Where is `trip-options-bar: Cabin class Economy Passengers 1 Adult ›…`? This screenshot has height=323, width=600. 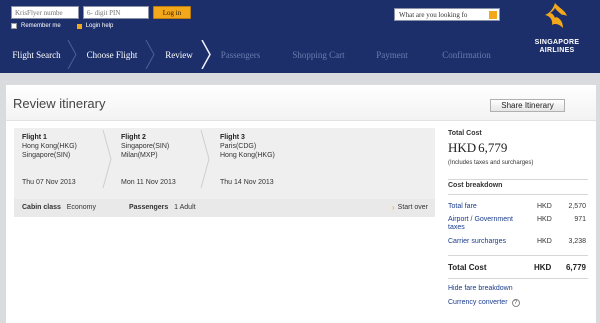 trip-options-bar: Cabin class Economy Passengers 1 Adult ›… is located at coordinates (224, 208).